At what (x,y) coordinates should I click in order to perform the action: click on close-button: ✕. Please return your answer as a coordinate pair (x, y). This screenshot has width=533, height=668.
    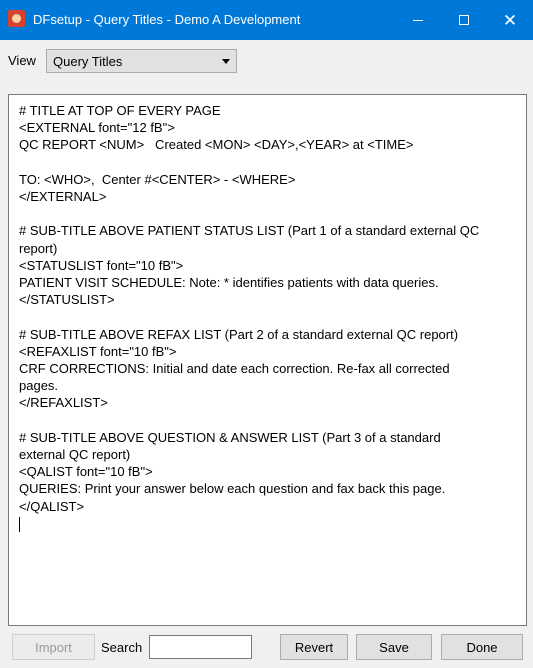
    Looking at the image, I should click on (510, 20).